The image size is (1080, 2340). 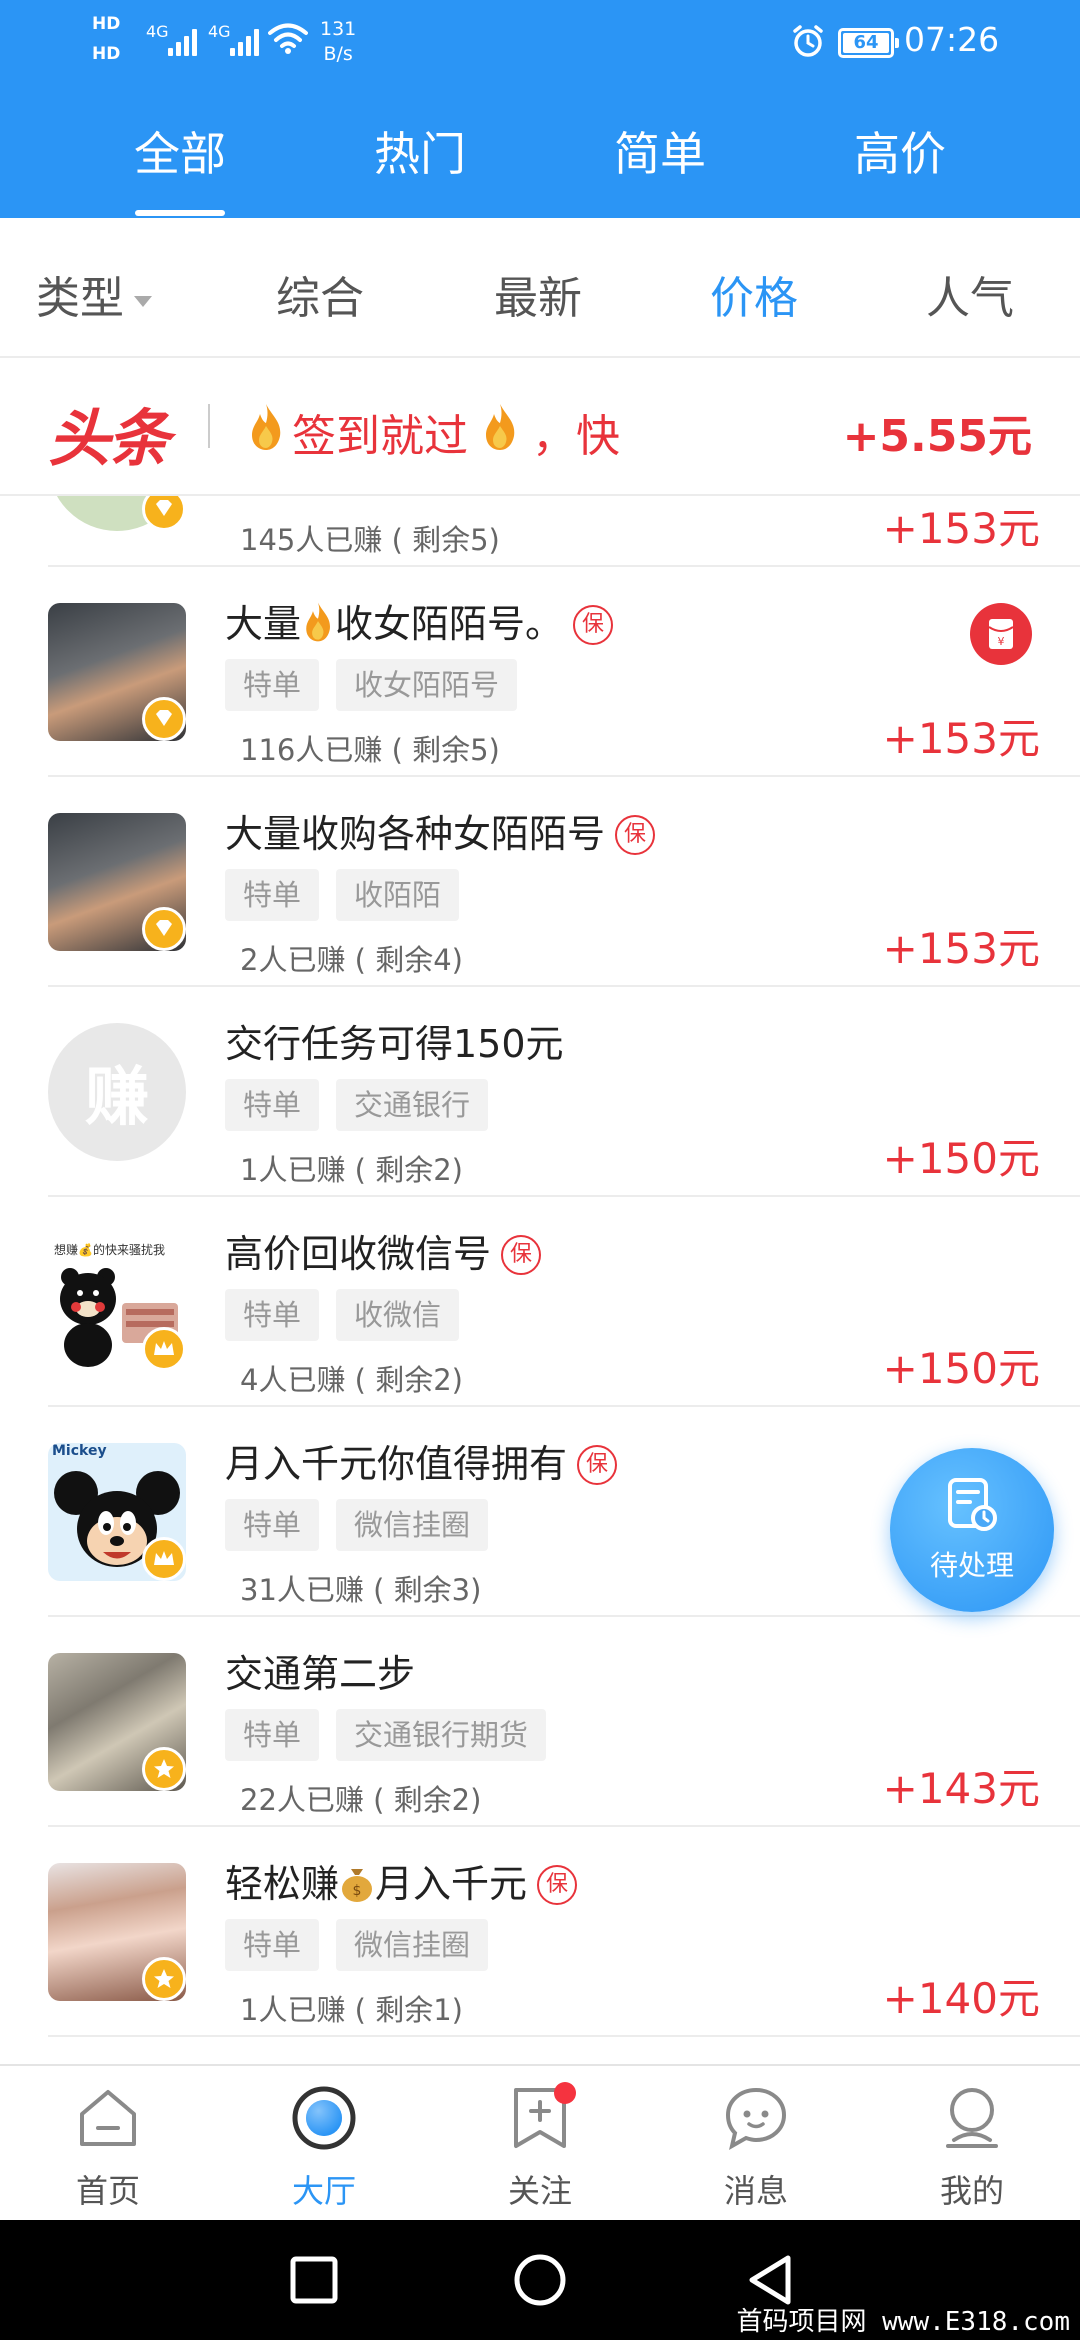 What do you see at coordinates (970, 294) in the screenshot?
I see `sort-popularity: 人气` at bounding box center [970, 294].